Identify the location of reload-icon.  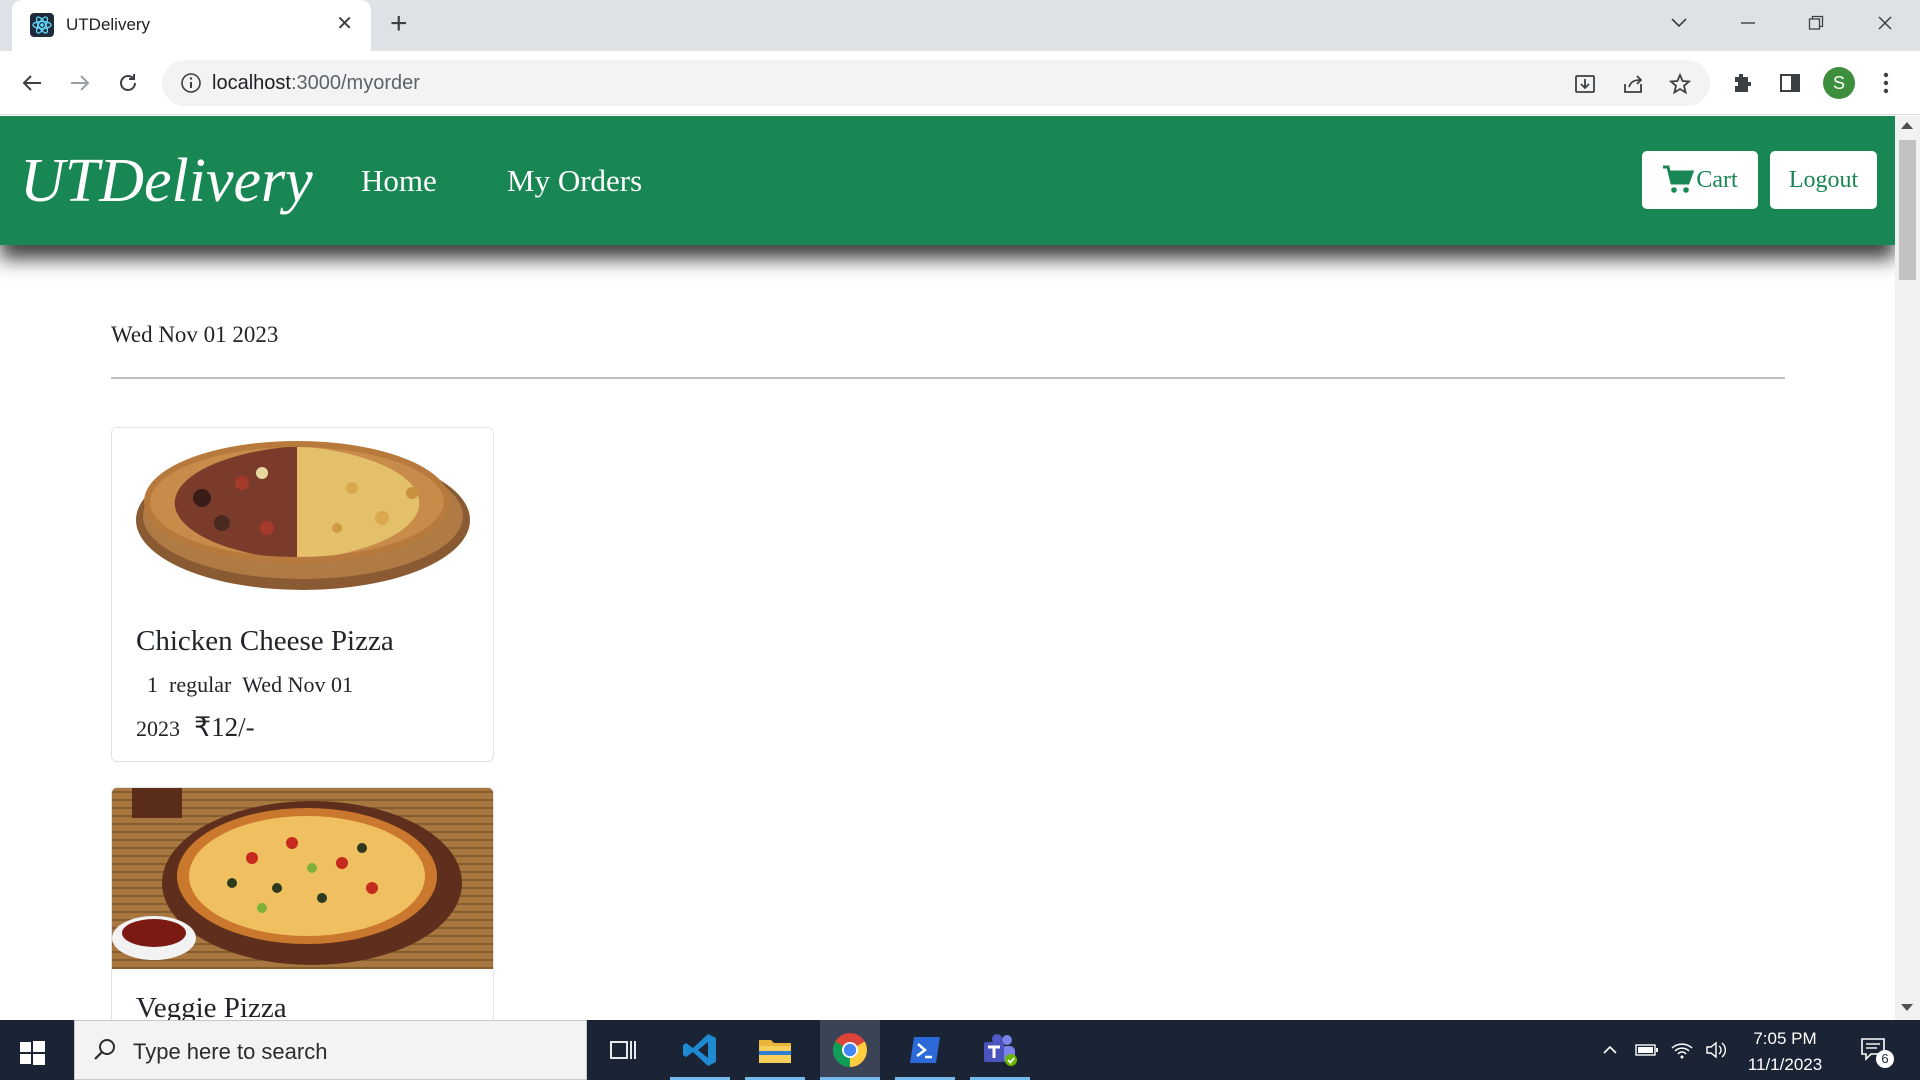
(128, 83).